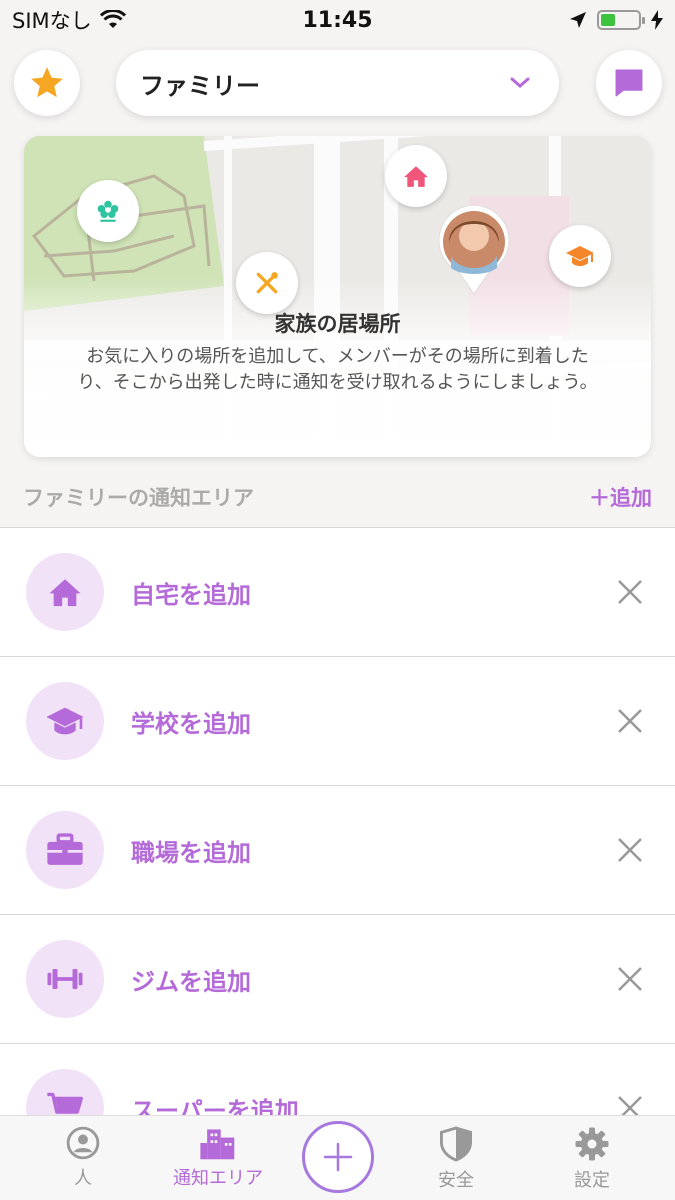 Image resolution: width=675 pixels, height=1200 pixels. I want to click on tab-places: 通知エリア, so click(218, 1158).